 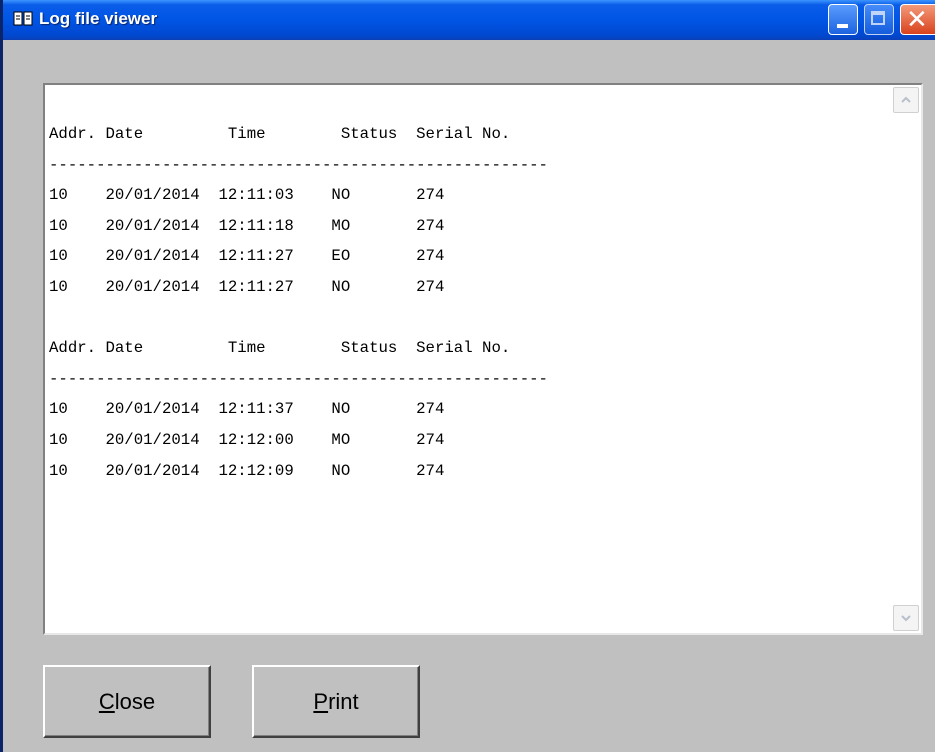 What do you see at coordinates (247, 195) in the screenshot?
I see `log-line: 10 20/01/2014 12:11:03 NO 274` at bounding box center [247, 195].